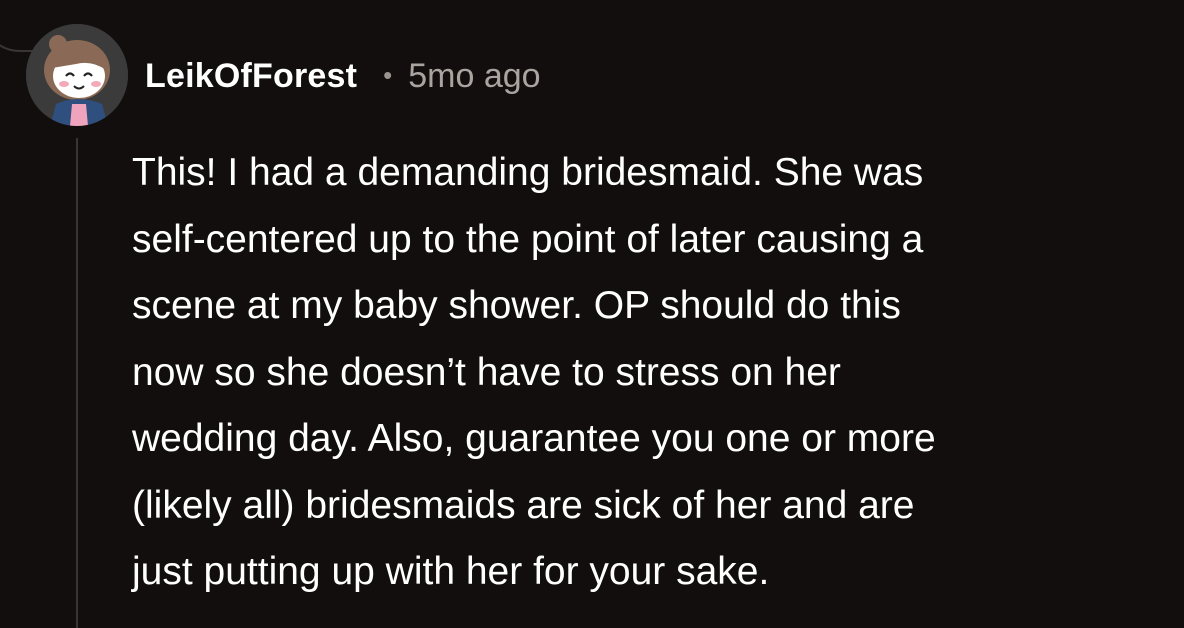 This screenshot has width=1184, height=628. What do you see at coordinates (451, 571) in the screenshot?
I see `comment-line: just putting up with her for your sake.` at bounding box center [451, 571].